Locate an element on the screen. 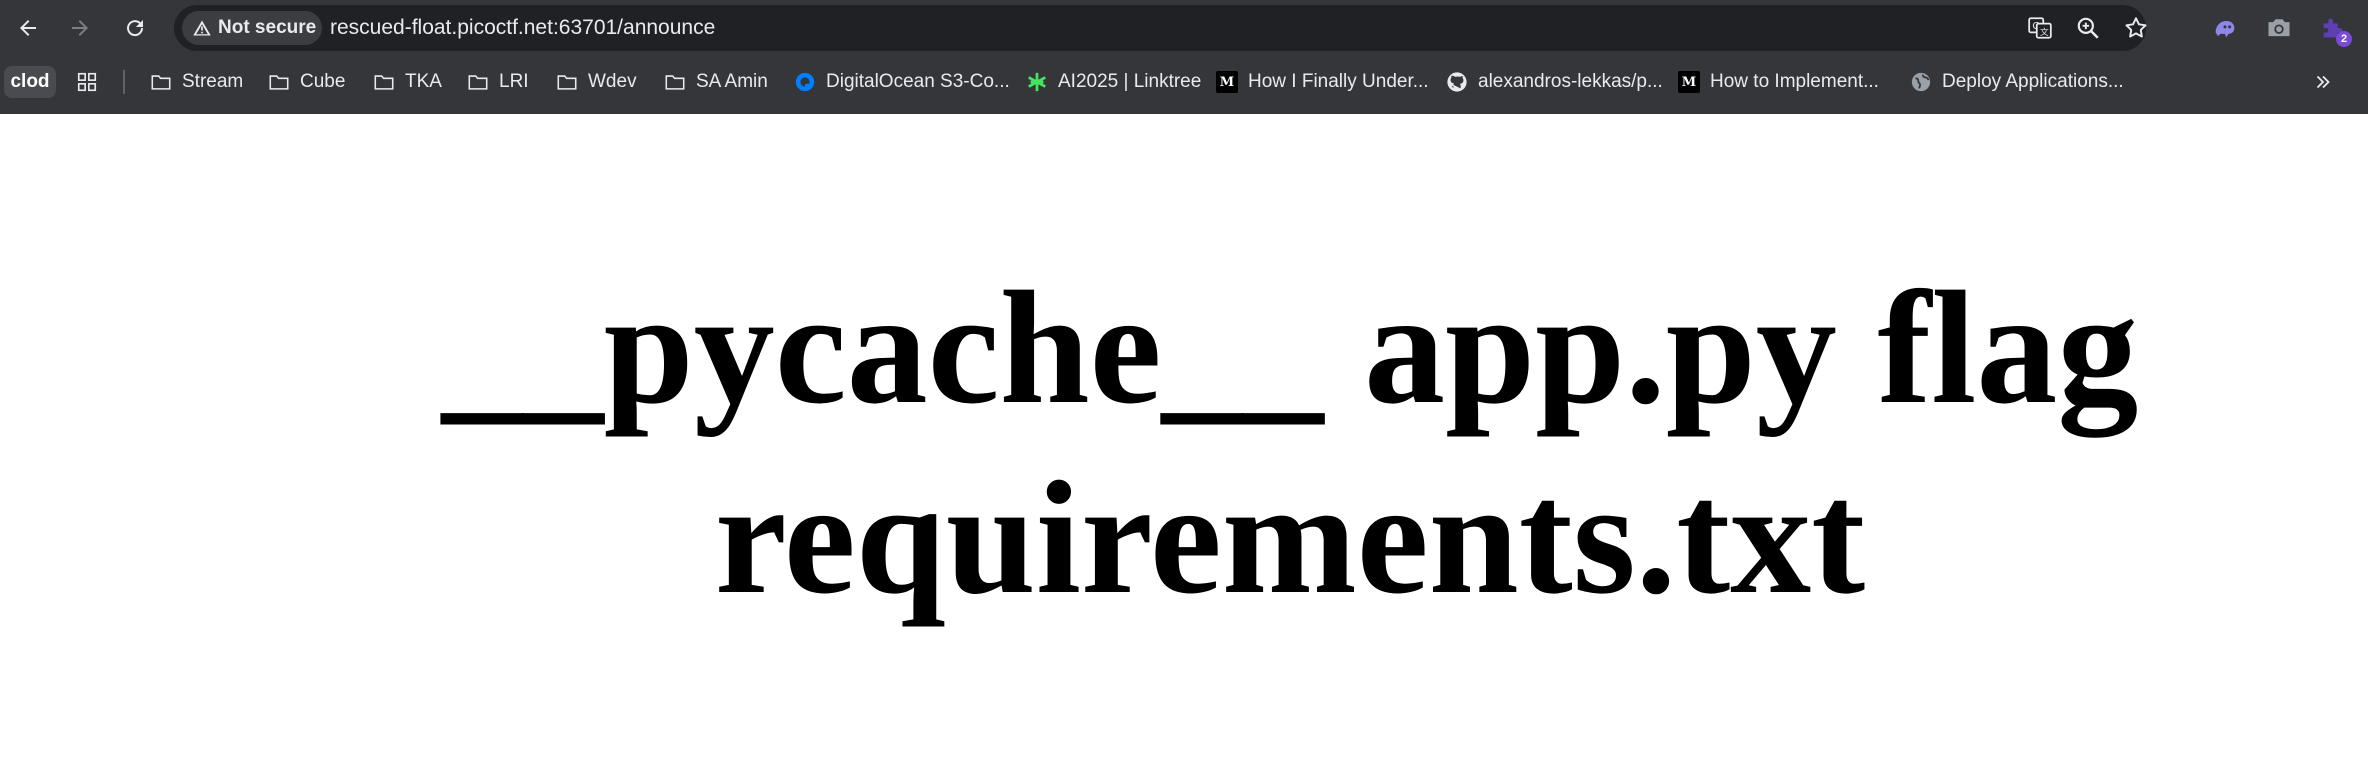 Image resolution: width=2368 pixels, height=782 pixels. profile-chip: clod is located at coordinates (30, 82).